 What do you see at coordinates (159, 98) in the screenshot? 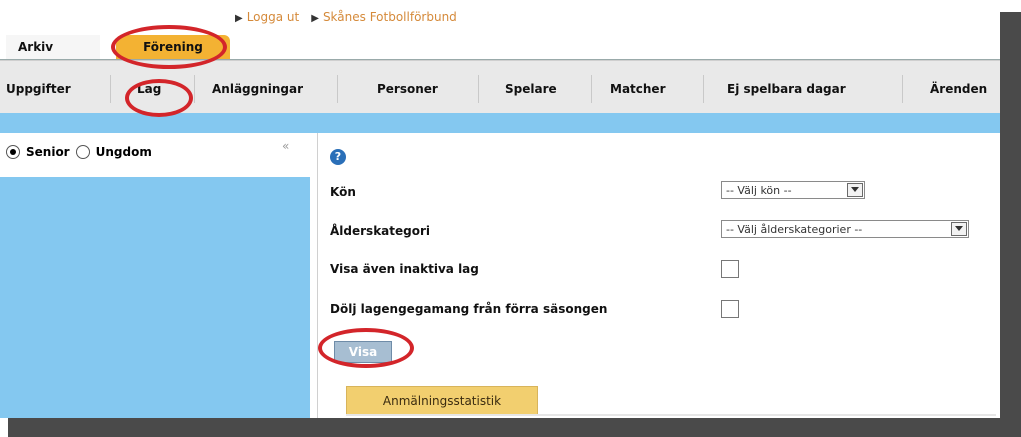
I see `highlight-lag` at bounding box center [159, 98].